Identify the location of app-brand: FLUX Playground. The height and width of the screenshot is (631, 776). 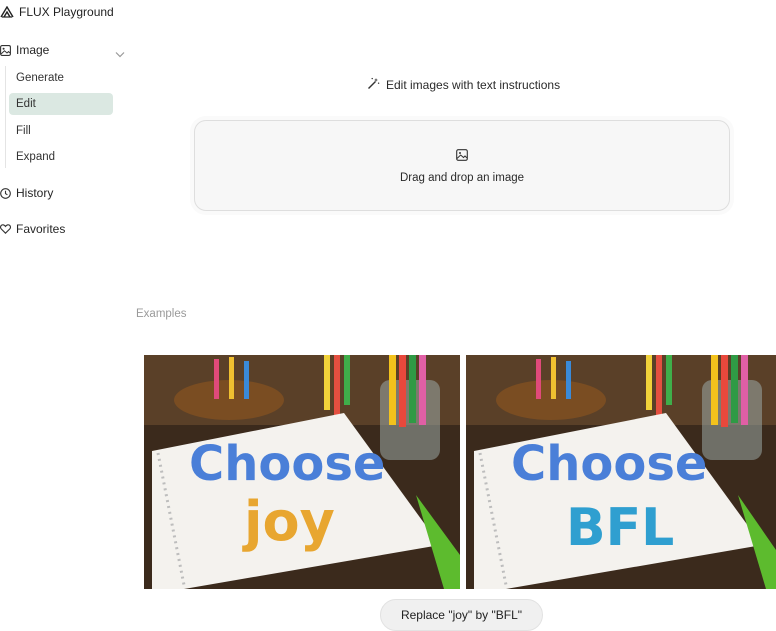
(57, 12).